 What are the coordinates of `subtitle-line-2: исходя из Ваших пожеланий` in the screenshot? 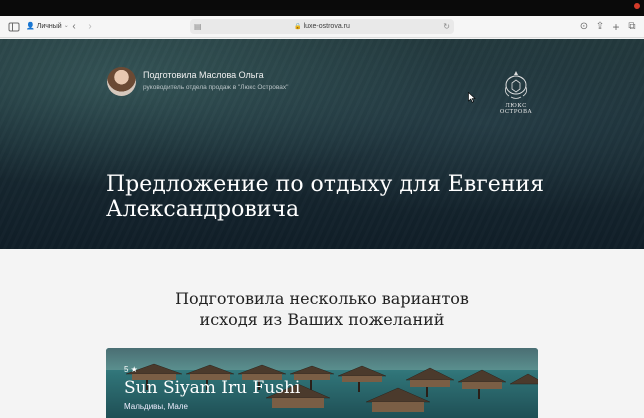 It's located at (322, 319).